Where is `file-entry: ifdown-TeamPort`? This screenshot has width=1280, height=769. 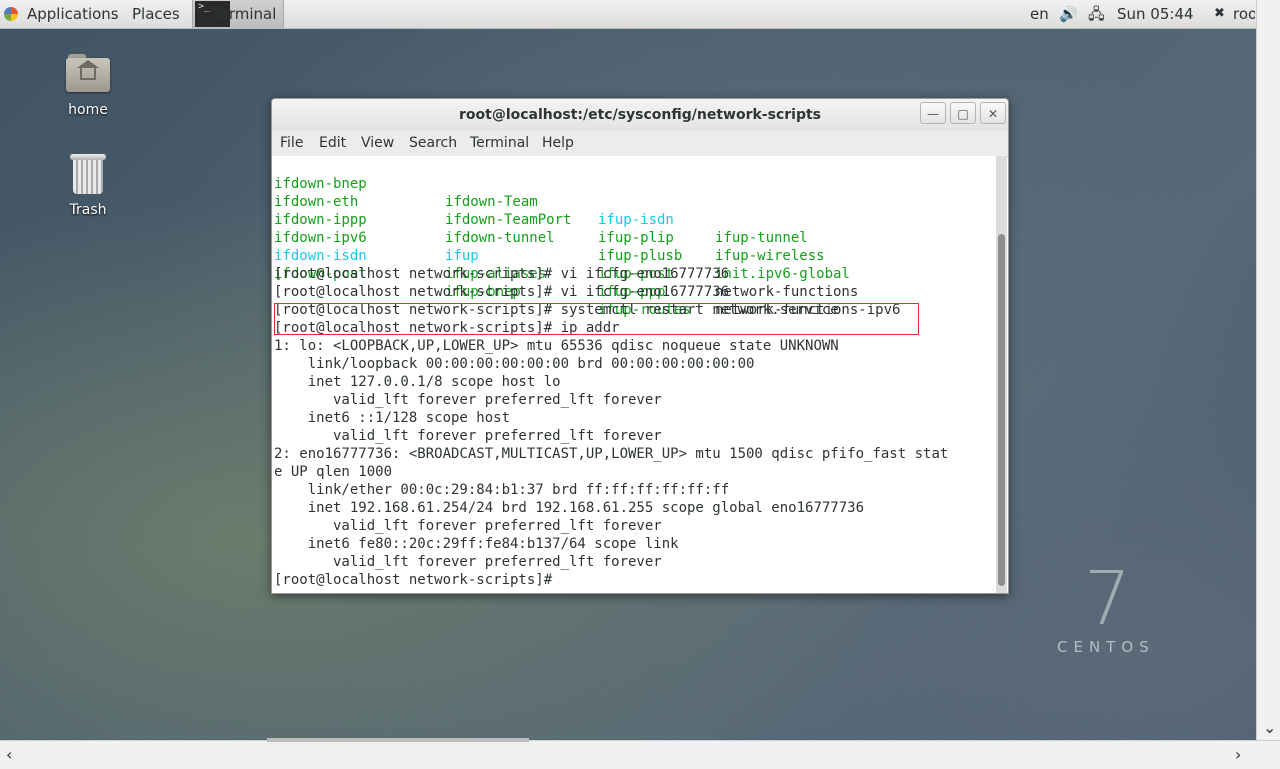 file-entry: ifdown-TeamPort is located at coordinates (508, 220).